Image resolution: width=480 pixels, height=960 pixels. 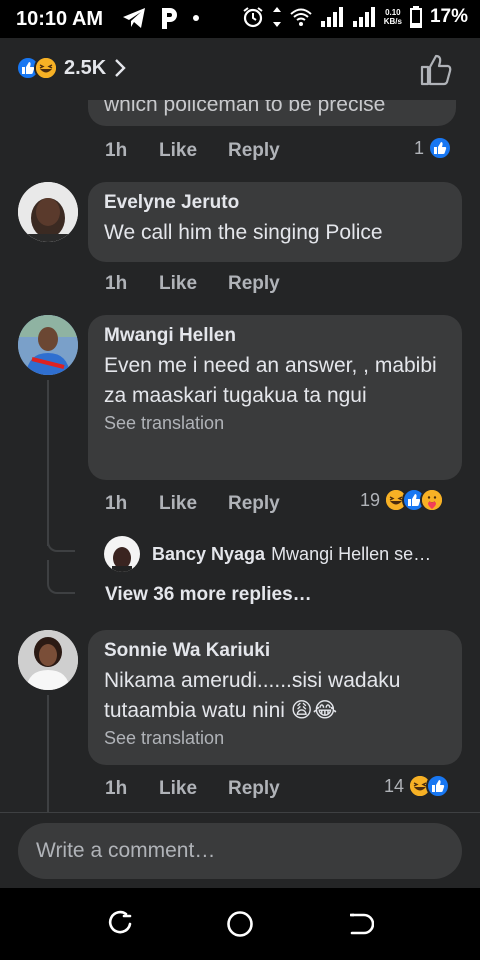 What do you see at coordinates (275, 651) in the screenshot?
I see `comment-author: Sonnie Wa Kariuki` at bounding box center [275, 651].